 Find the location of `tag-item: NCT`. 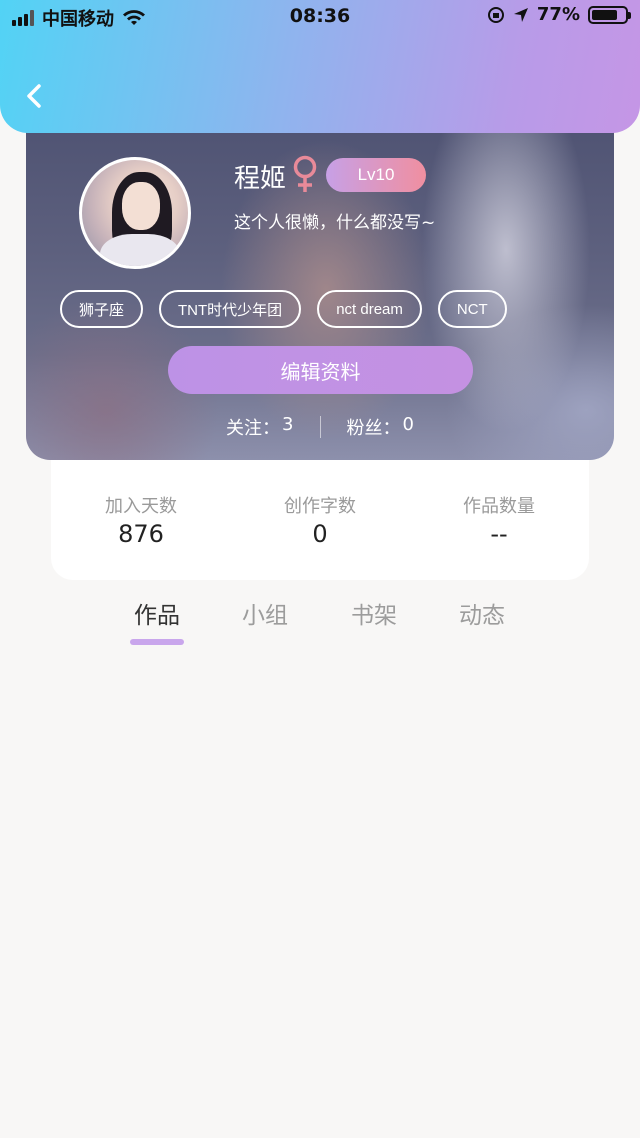

tag-item: NCT is located at coordinates (472, 309).